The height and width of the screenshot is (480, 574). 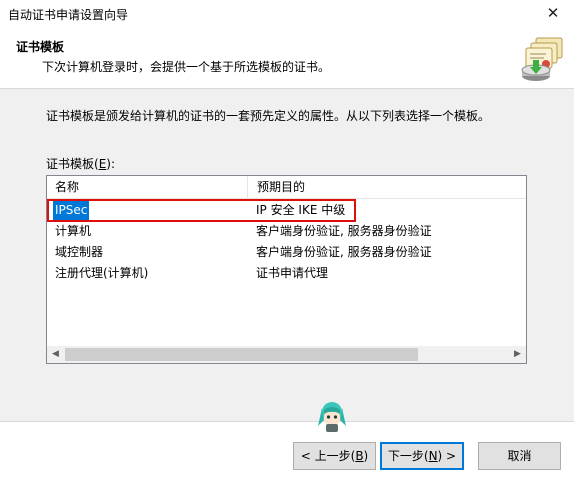 What do you see at coordinates (68, 15) in the screenshot?
I see `window-title: 自动证书申请设置向导` at bounding box center [68, 15].